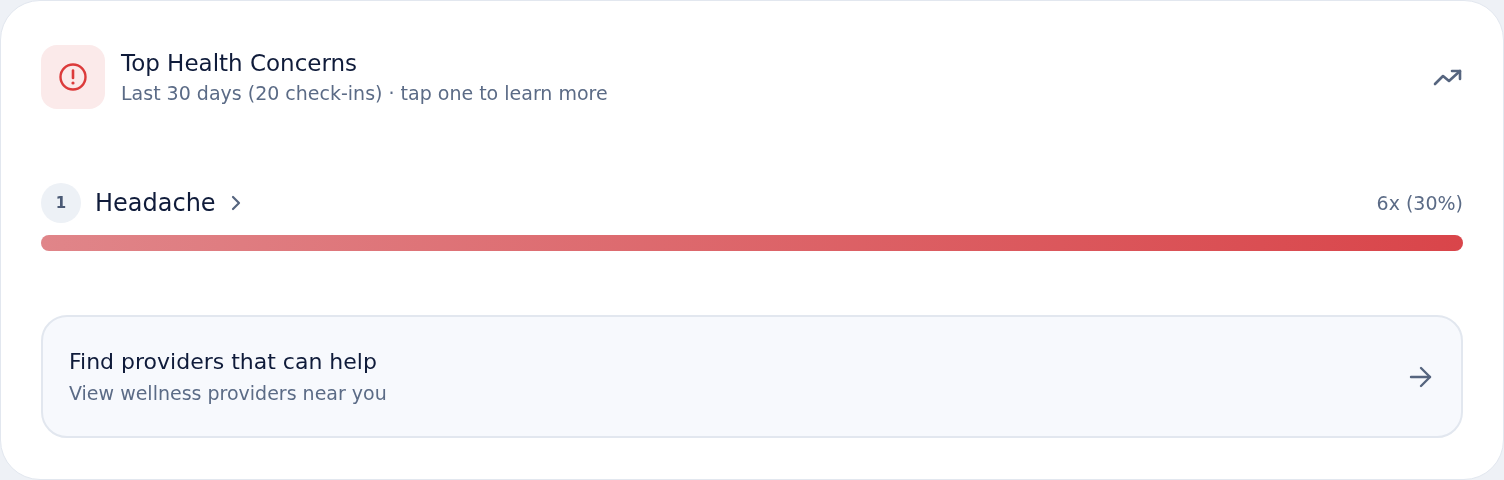 The height and width of the screenshot is (480, 1504). Describe the element at coordinates (365, 93) in the screenshot. I see `card-subtitle: Last 30 days (20 check-ins) · tap one to learn more` at that location.